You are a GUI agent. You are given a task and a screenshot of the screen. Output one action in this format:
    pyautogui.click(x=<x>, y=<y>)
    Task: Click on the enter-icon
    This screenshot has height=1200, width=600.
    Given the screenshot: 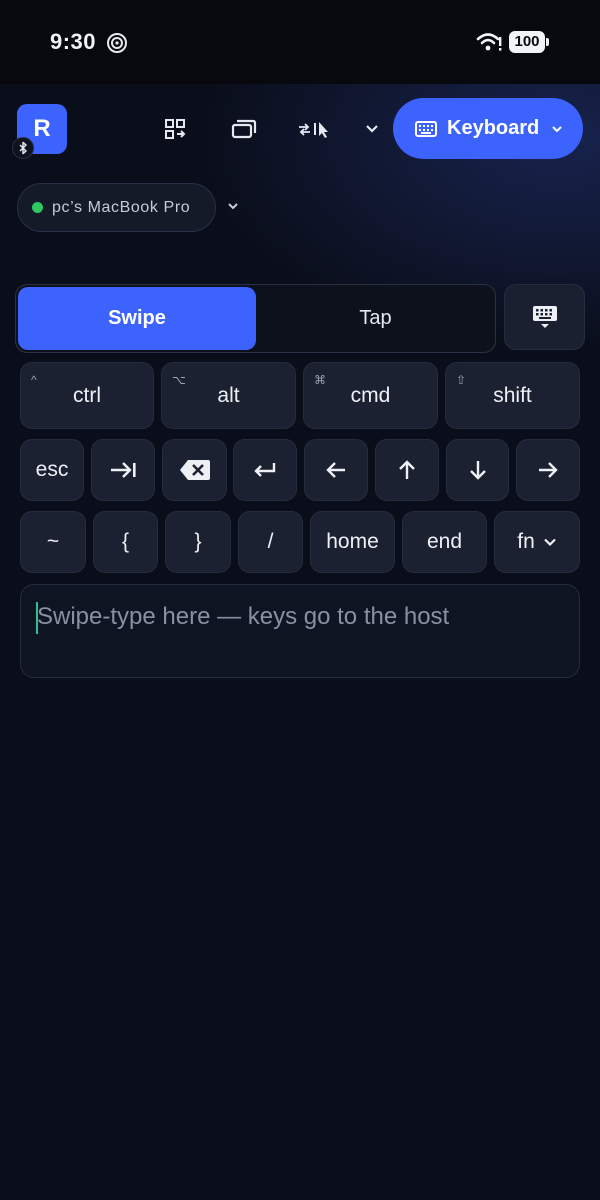 What is the action you would take?
    pyautogui.click(x=265, y=470)
    